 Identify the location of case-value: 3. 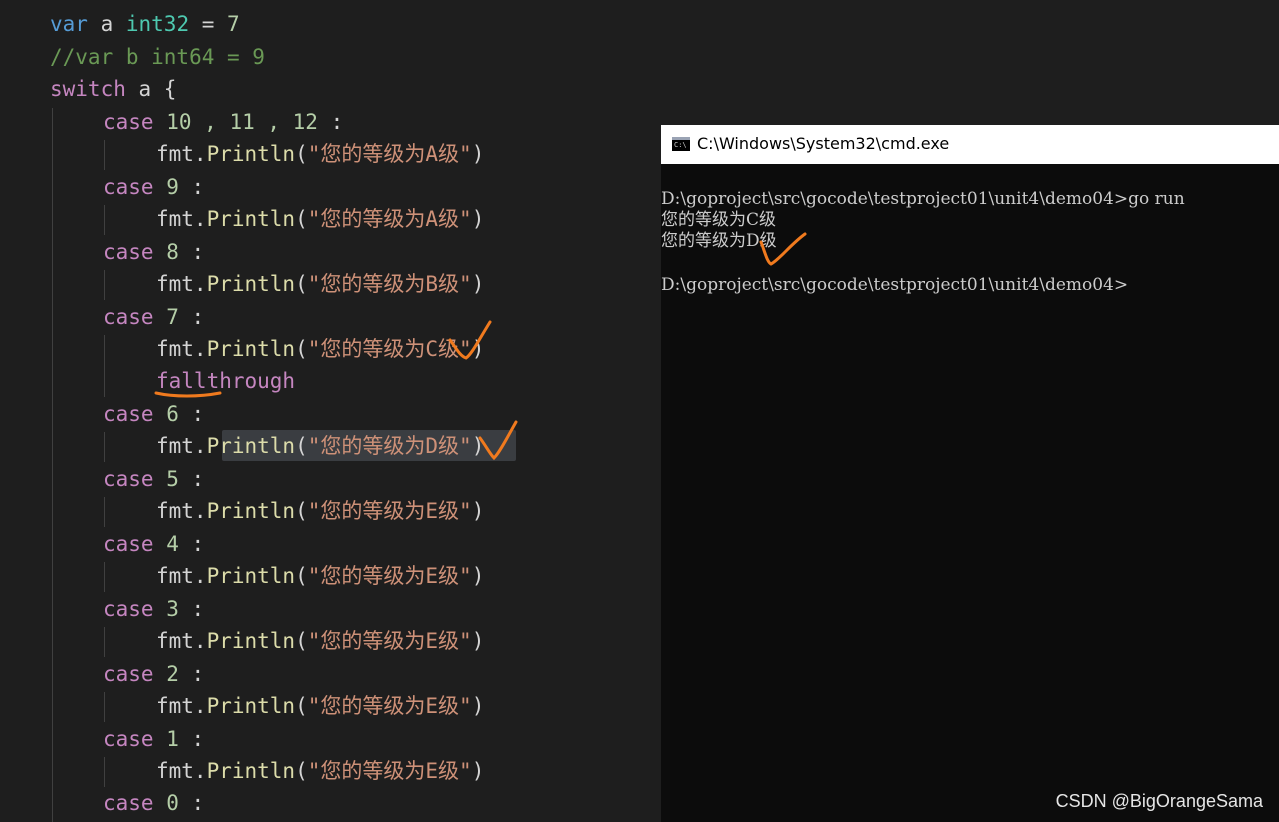
(172, 609).